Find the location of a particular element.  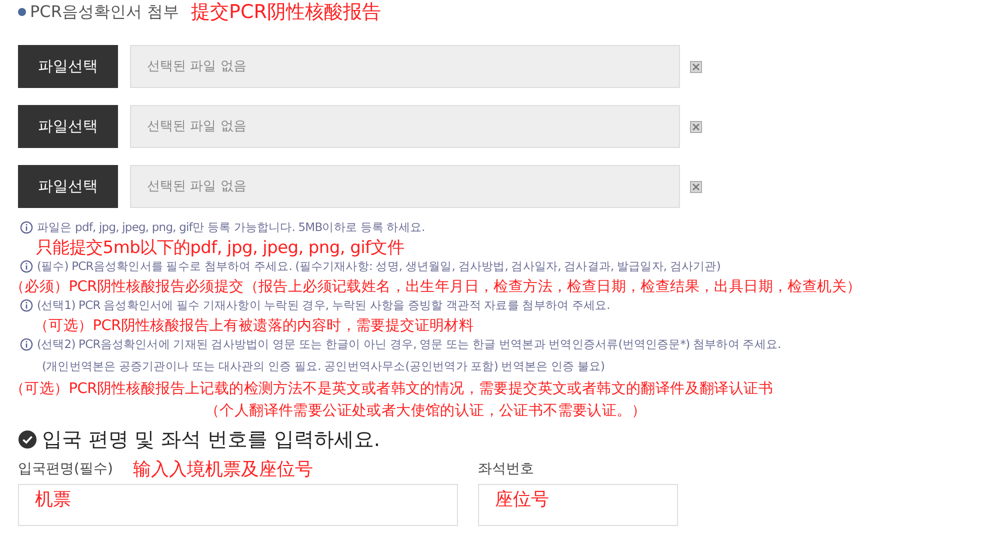

notice-text: (필수) PCR음성확인서를 필수로 첨부하여 주세요. (필수기재사항: 성명, 생년월일, 검사방법, 검사일자, 검사결과, 발급일자, 검사기관) is located at coordinates (378, 266).